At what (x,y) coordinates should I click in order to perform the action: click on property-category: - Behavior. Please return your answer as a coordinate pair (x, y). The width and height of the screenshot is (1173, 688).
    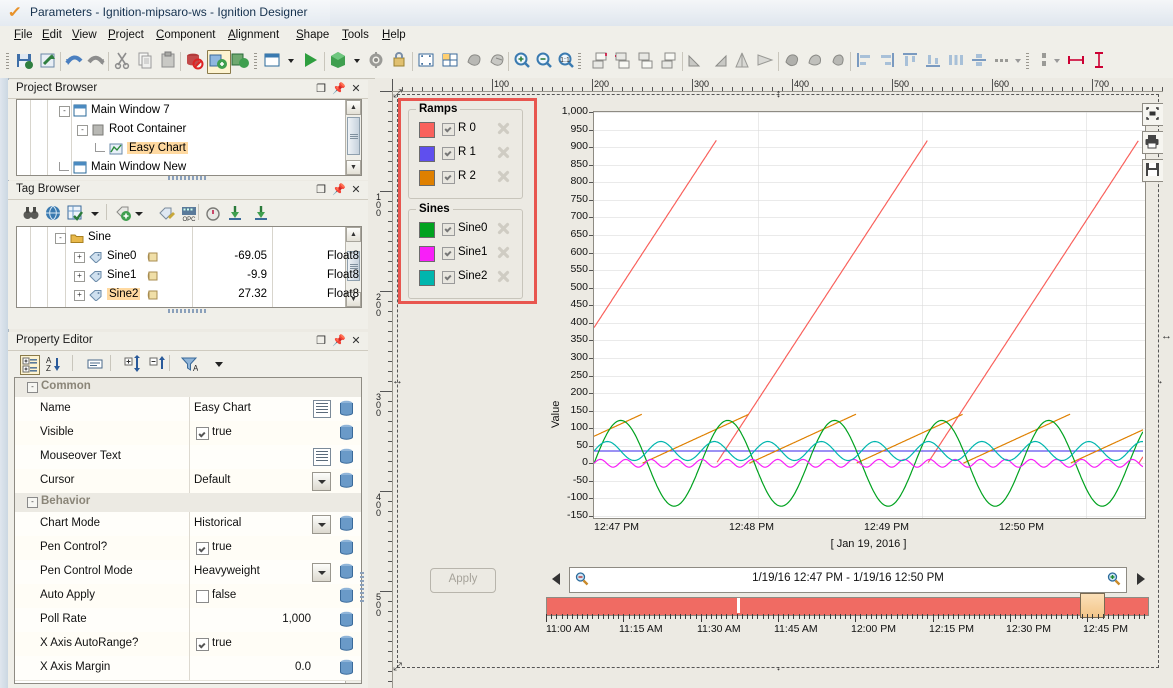
    Looking at the image, I should click on (188, 502).